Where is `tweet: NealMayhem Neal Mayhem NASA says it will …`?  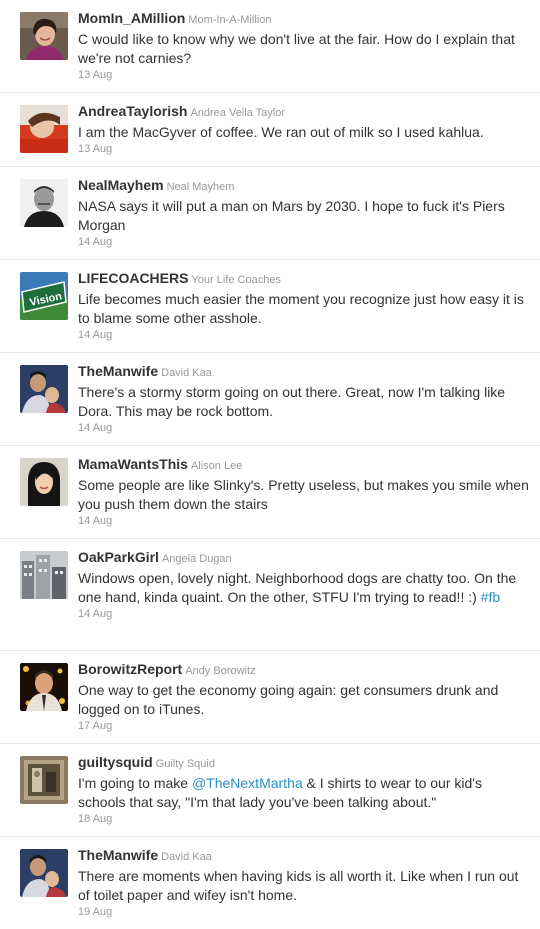 tweet: NealMayhem Neal Mayhem NASA says it will … is located at coordinates (270, 213).